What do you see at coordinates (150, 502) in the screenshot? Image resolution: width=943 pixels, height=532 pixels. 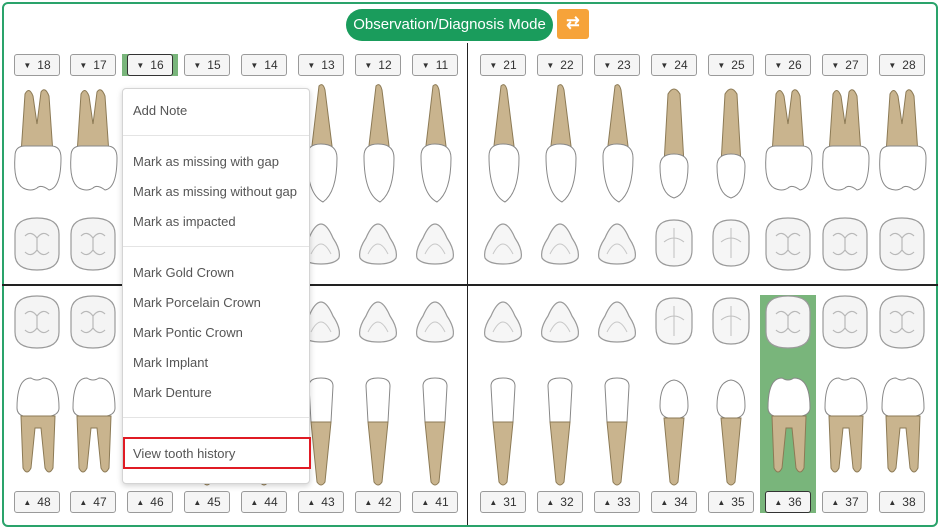 I see `tooth-button-46: ▲ 46` at bounding box center [150, 502].